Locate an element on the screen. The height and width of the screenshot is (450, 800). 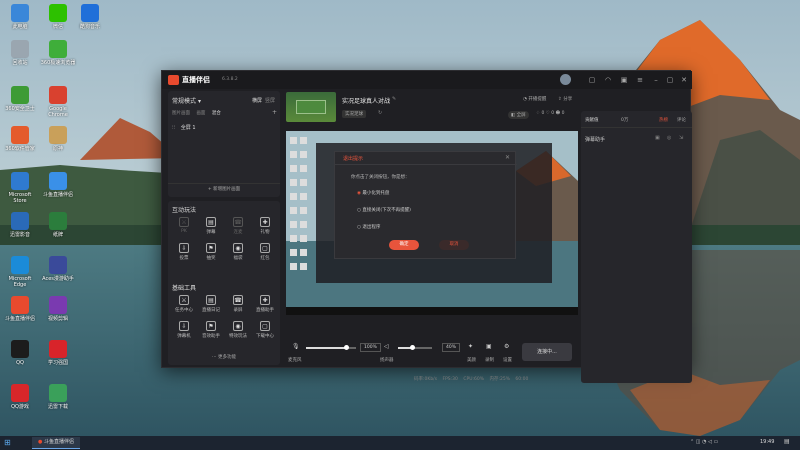
tool-button: ☎ 录屏 is located at coordinates (238, 304).